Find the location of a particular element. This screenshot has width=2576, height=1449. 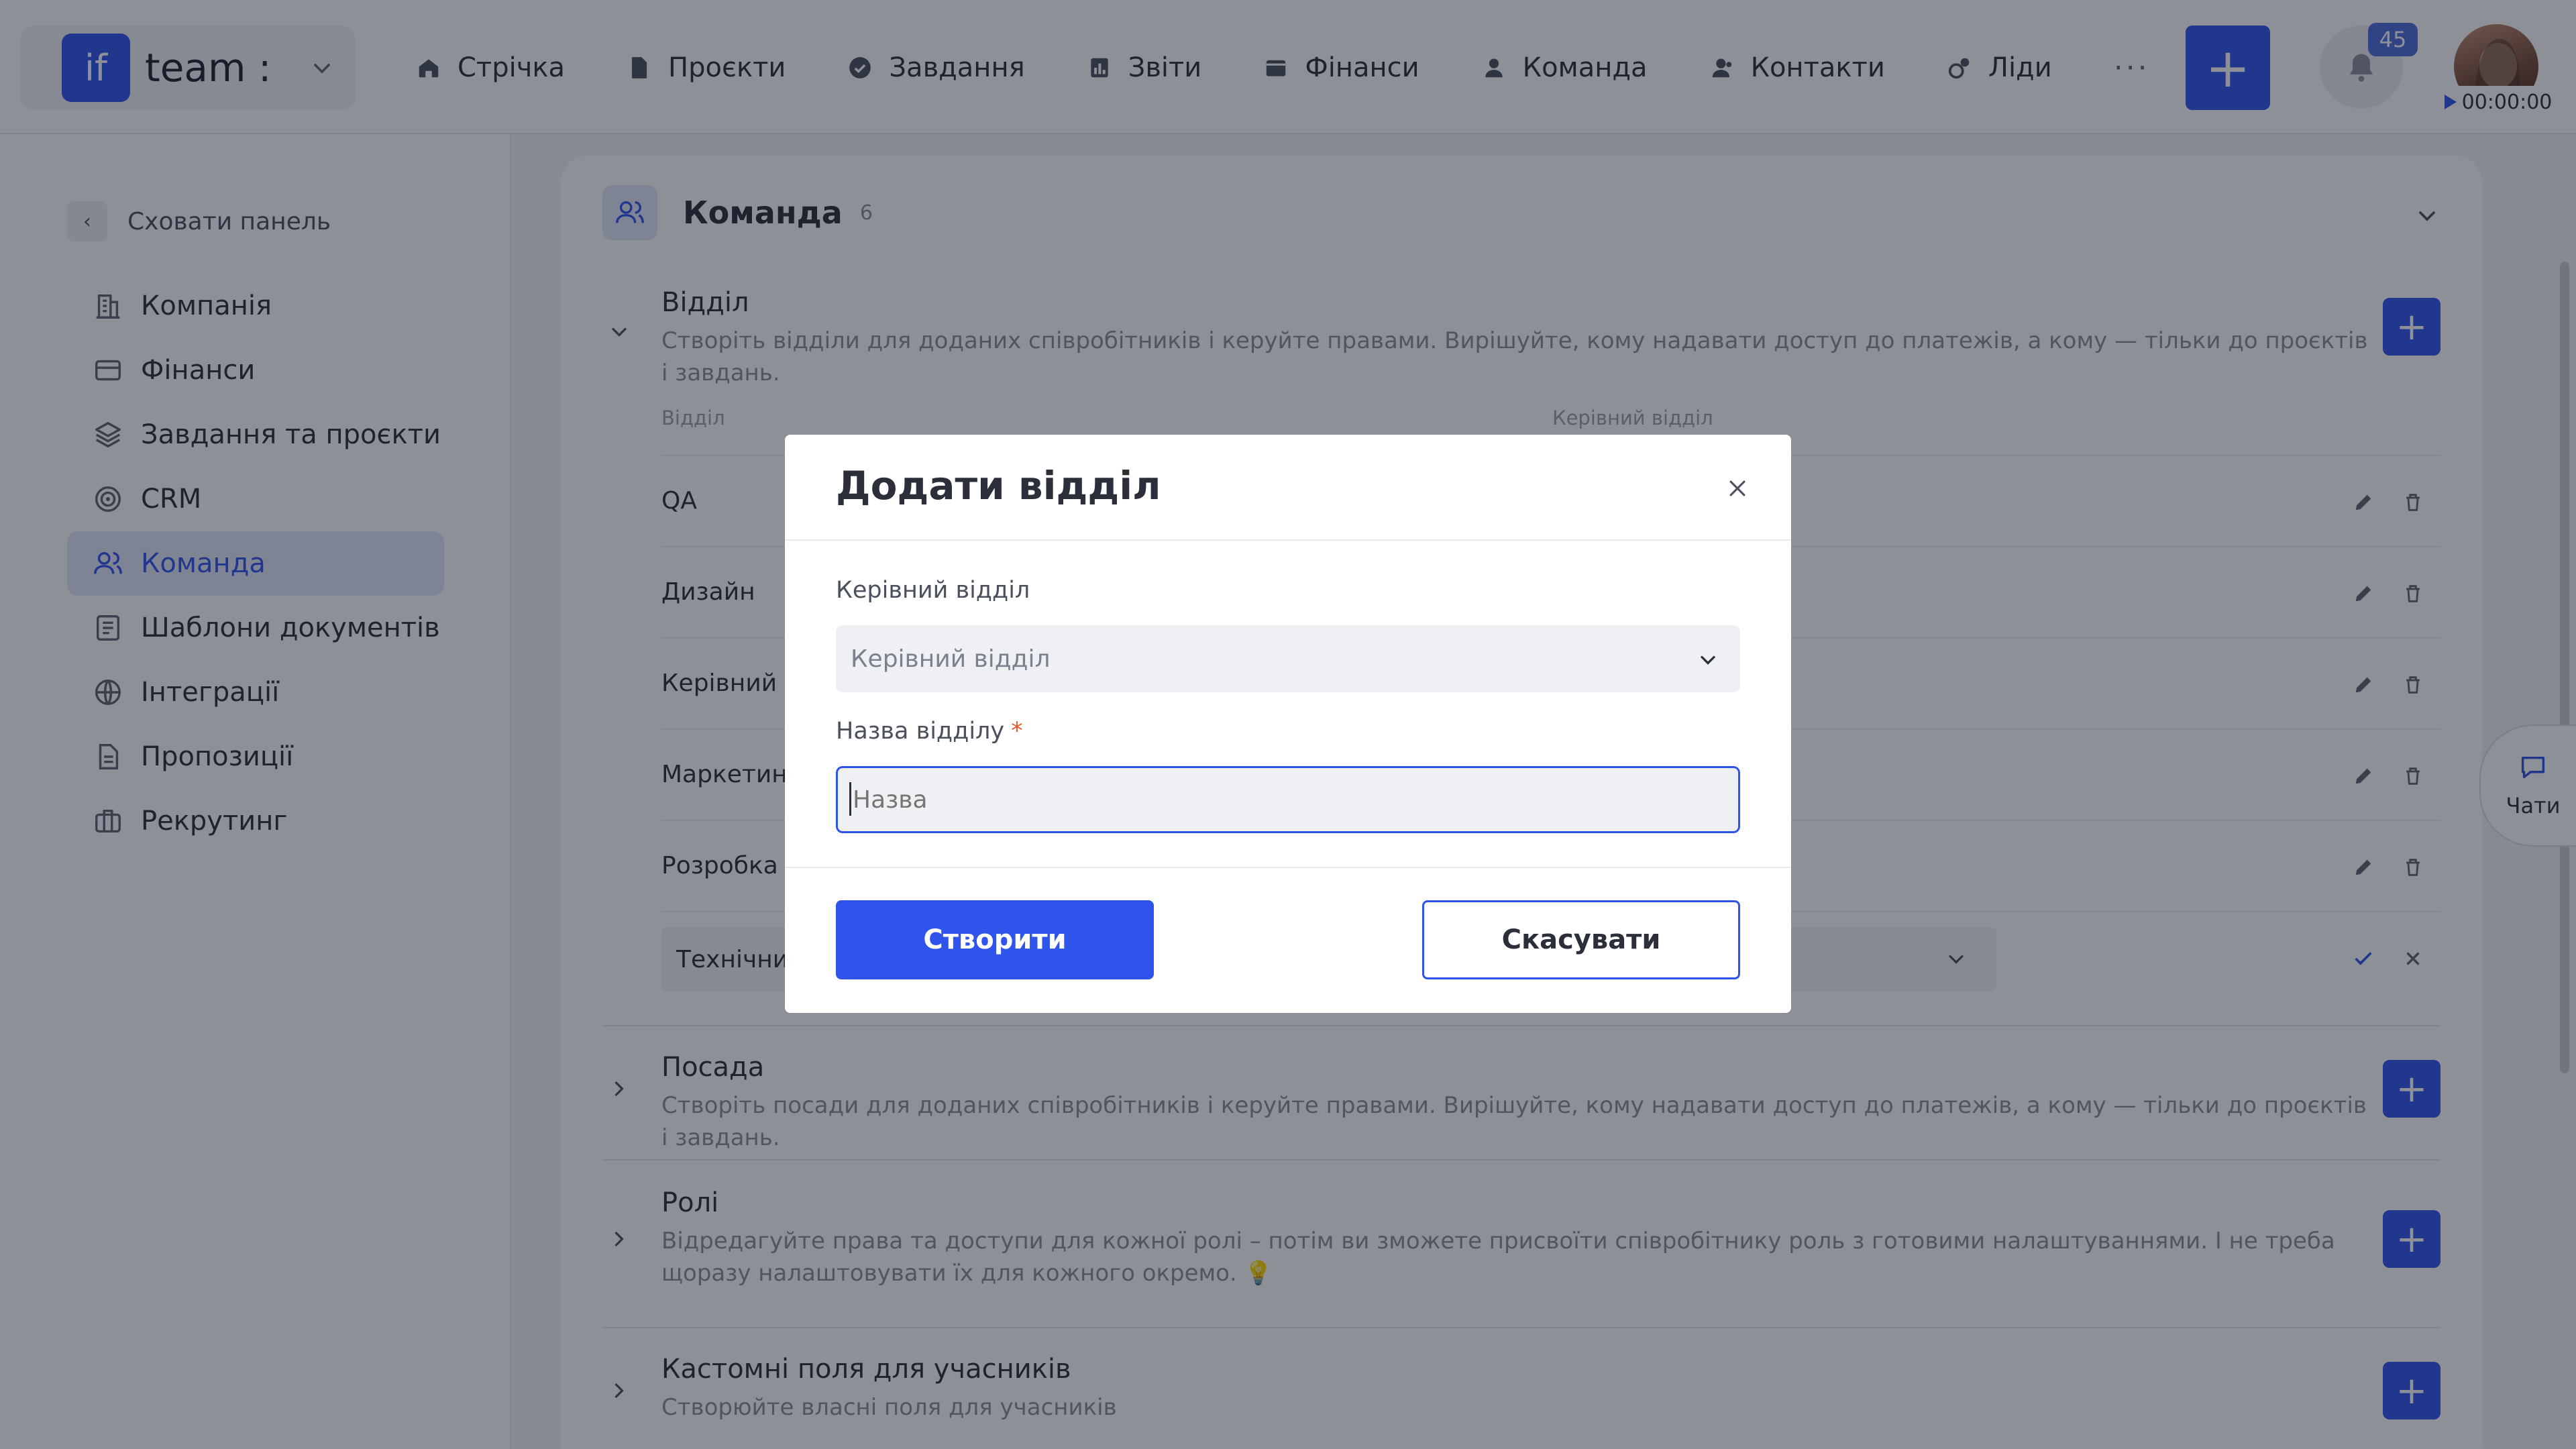

parent-department-label: Керівний відділ is located at coordinates (933, 590).